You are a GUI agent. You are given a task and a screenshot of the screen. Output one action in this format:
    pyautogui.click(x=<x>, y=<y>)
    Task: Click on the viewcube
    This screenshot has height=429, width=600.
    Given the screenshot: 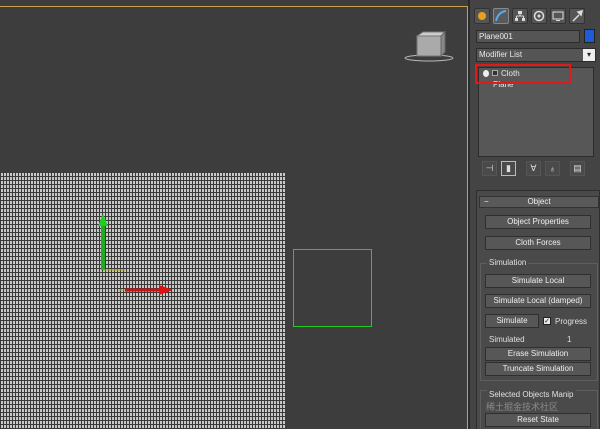 What is the action you would take?
    pyautogui.click(x=429, y=47)
    